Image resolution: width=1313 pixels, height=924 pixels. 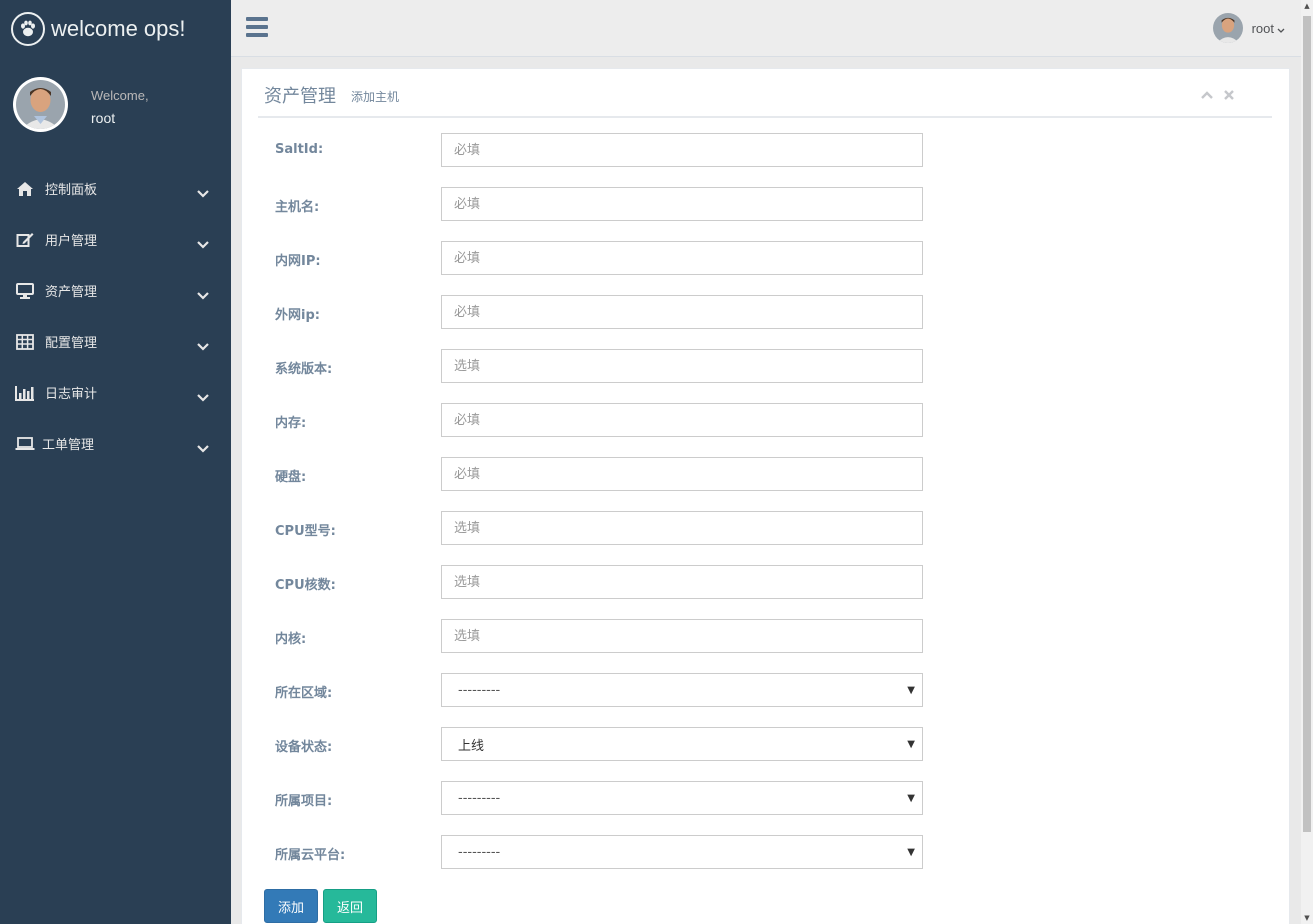 I want to click on form-row-external-ip: 外网ip:, so click(x=742, y=312).